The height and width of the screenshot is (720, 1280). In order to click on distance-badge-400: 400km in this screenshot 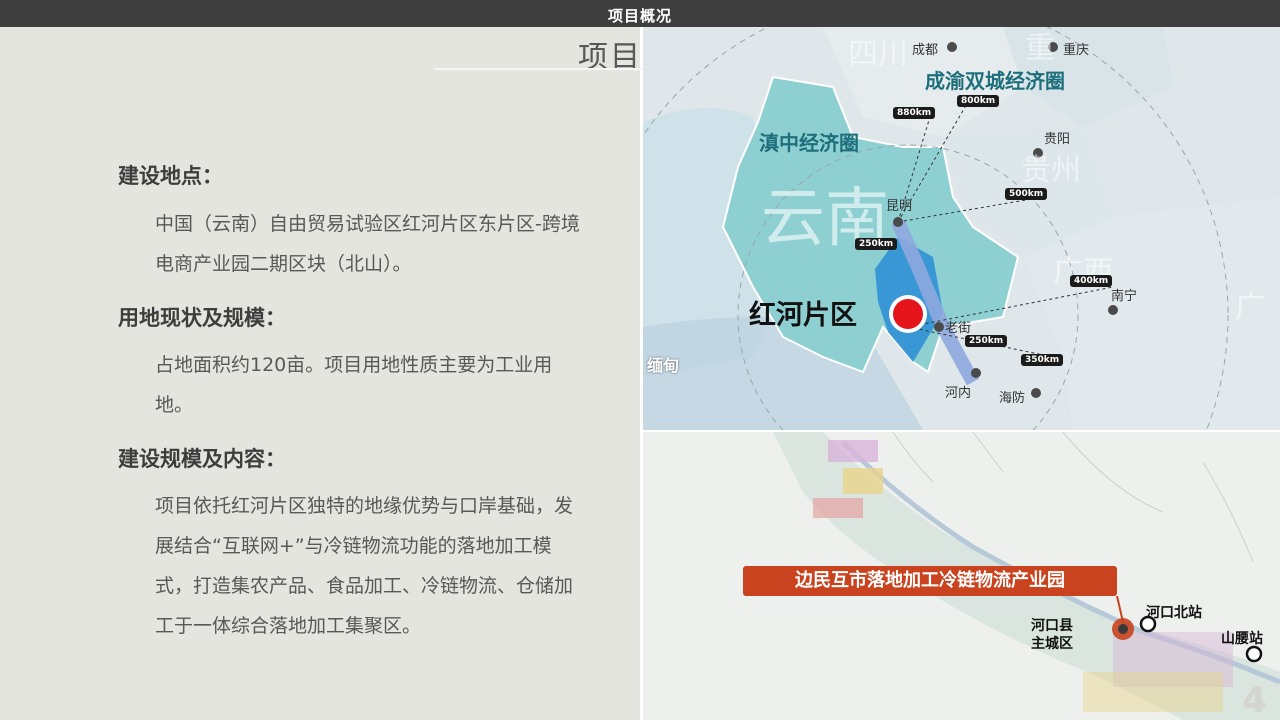, I will do `click(1091, 281)`.